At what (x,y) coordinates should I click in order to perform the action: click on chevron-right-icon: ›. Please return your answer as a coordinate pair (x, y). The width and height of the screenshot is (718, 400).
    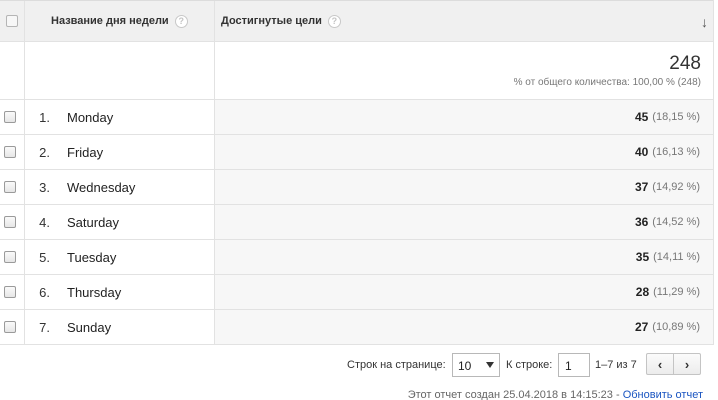
    Looking at the image, I should click on (687, 364).